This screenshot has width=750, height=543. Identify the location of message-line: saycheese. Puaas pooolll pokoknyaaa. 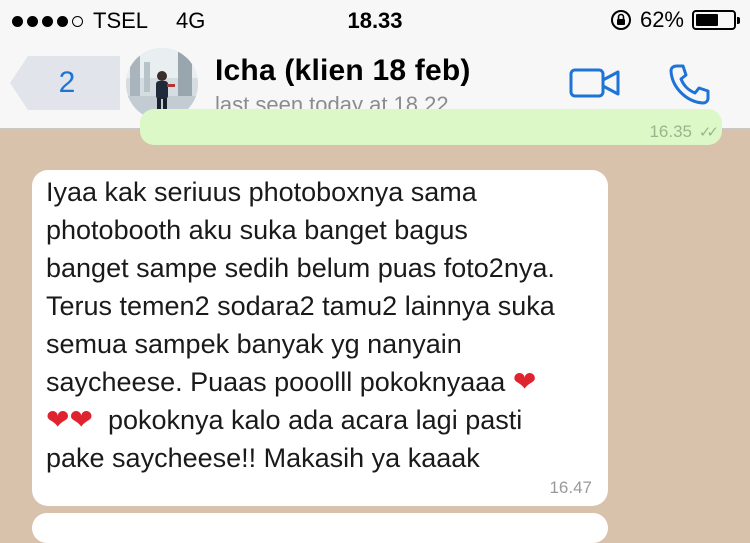
(276, 382).